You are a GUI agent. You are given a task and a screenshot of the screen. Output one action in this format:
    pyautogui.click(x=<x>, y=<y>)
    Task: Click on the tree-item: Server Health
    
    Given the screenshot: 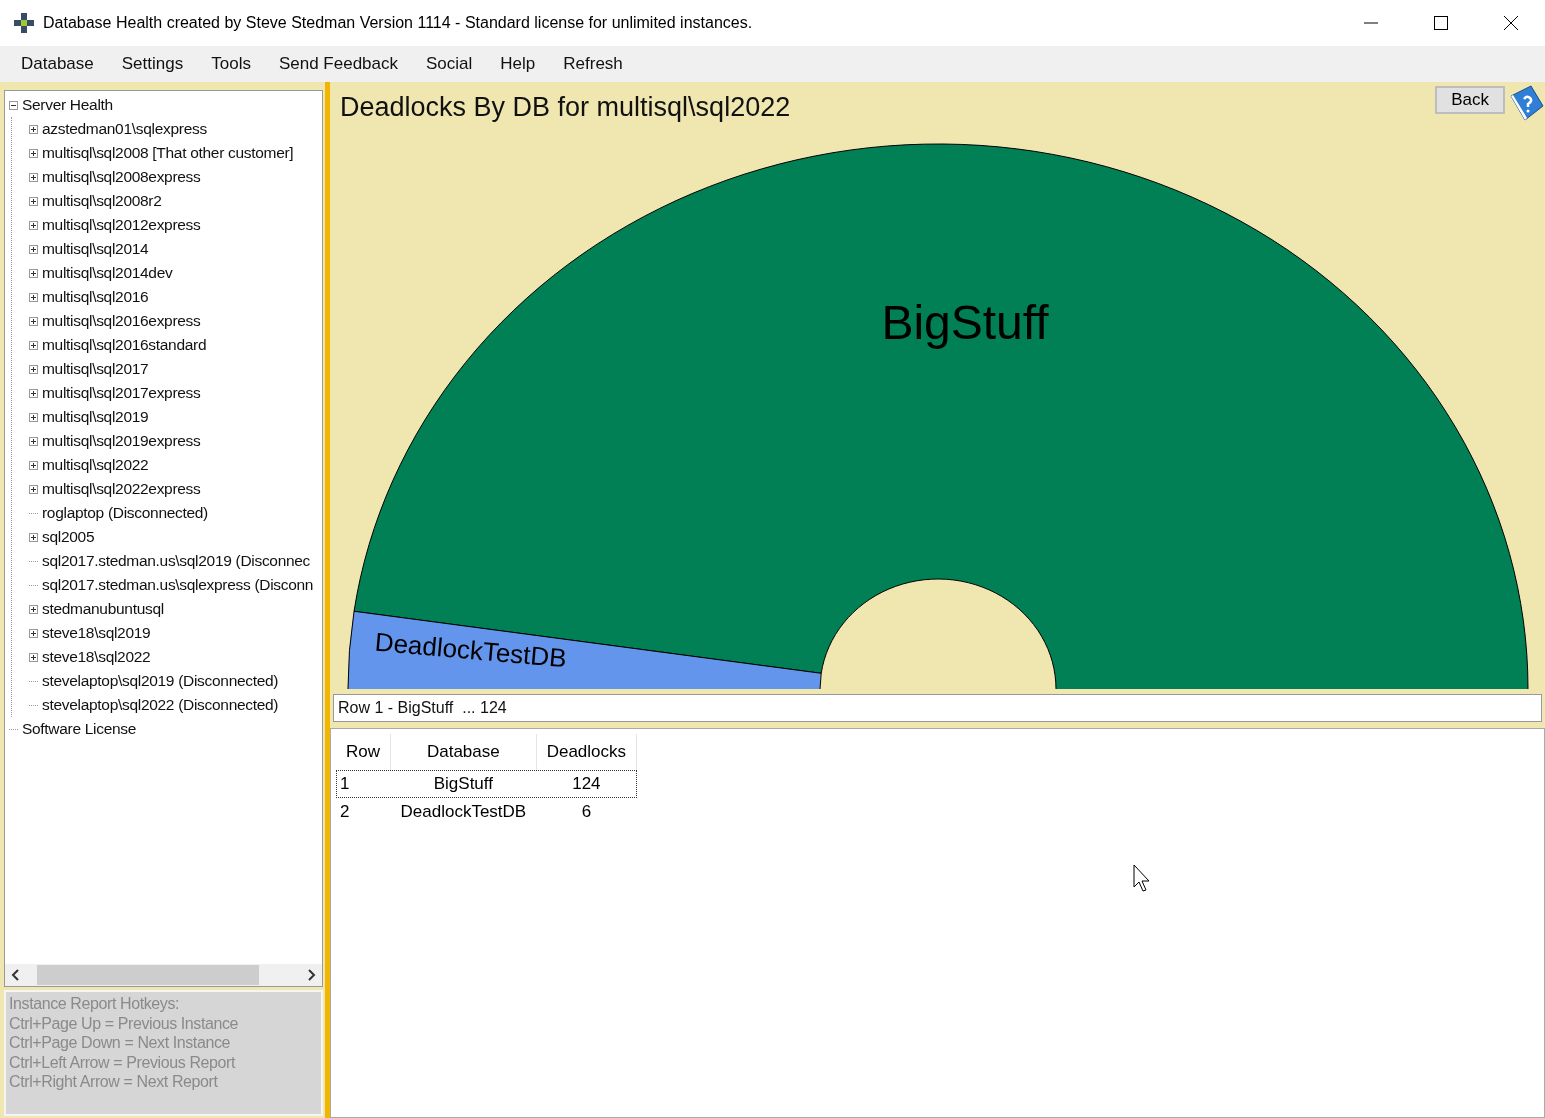 What is the action you would take?
    pyautogui.click(x=67, y=105)
    